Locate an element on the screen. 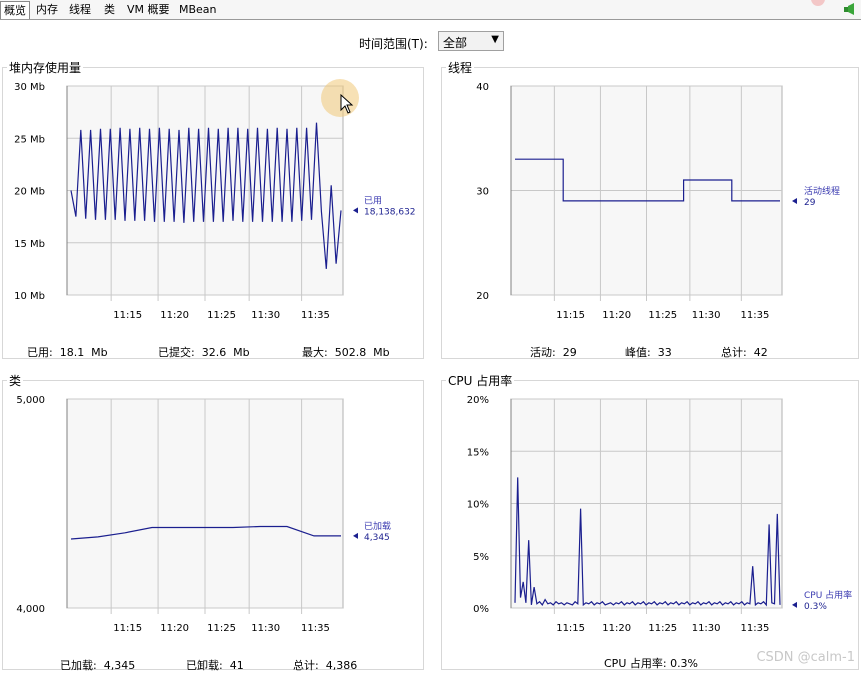 This screenshot has width=861, height=673. legend-value: 4,345 is located at coordinates (377, 538).